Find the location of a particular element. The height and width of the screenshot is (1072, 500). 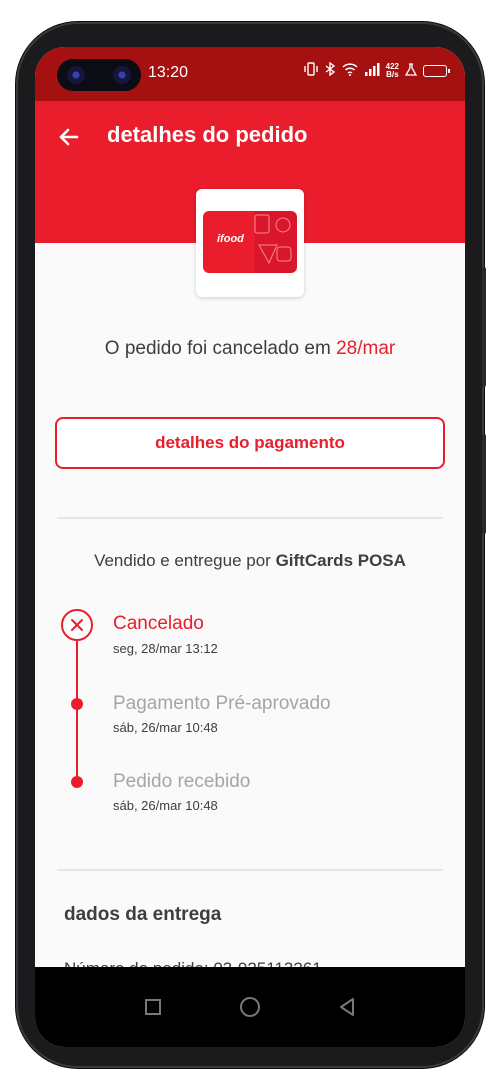

battery-icon is located at coordinates (436, 70).